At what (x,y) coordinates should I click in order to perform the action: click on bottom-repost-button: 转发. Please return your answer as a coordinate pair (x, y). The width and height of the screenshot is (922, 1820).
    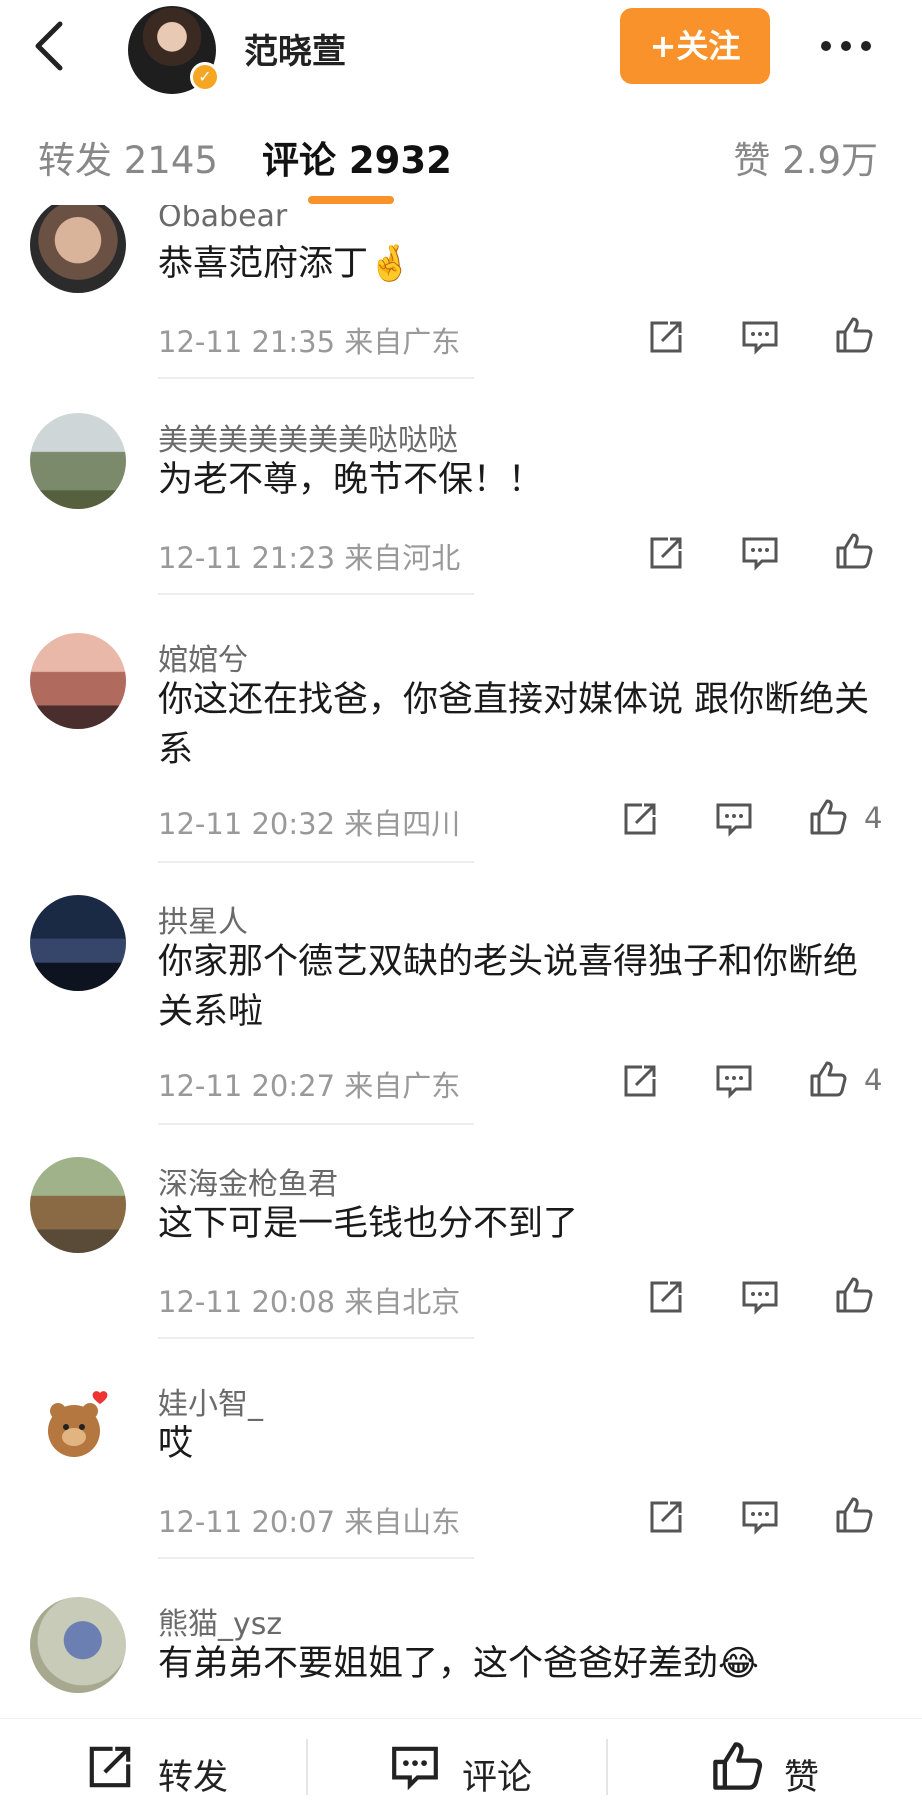
    Looking at the image, I should click on (164, 1767).